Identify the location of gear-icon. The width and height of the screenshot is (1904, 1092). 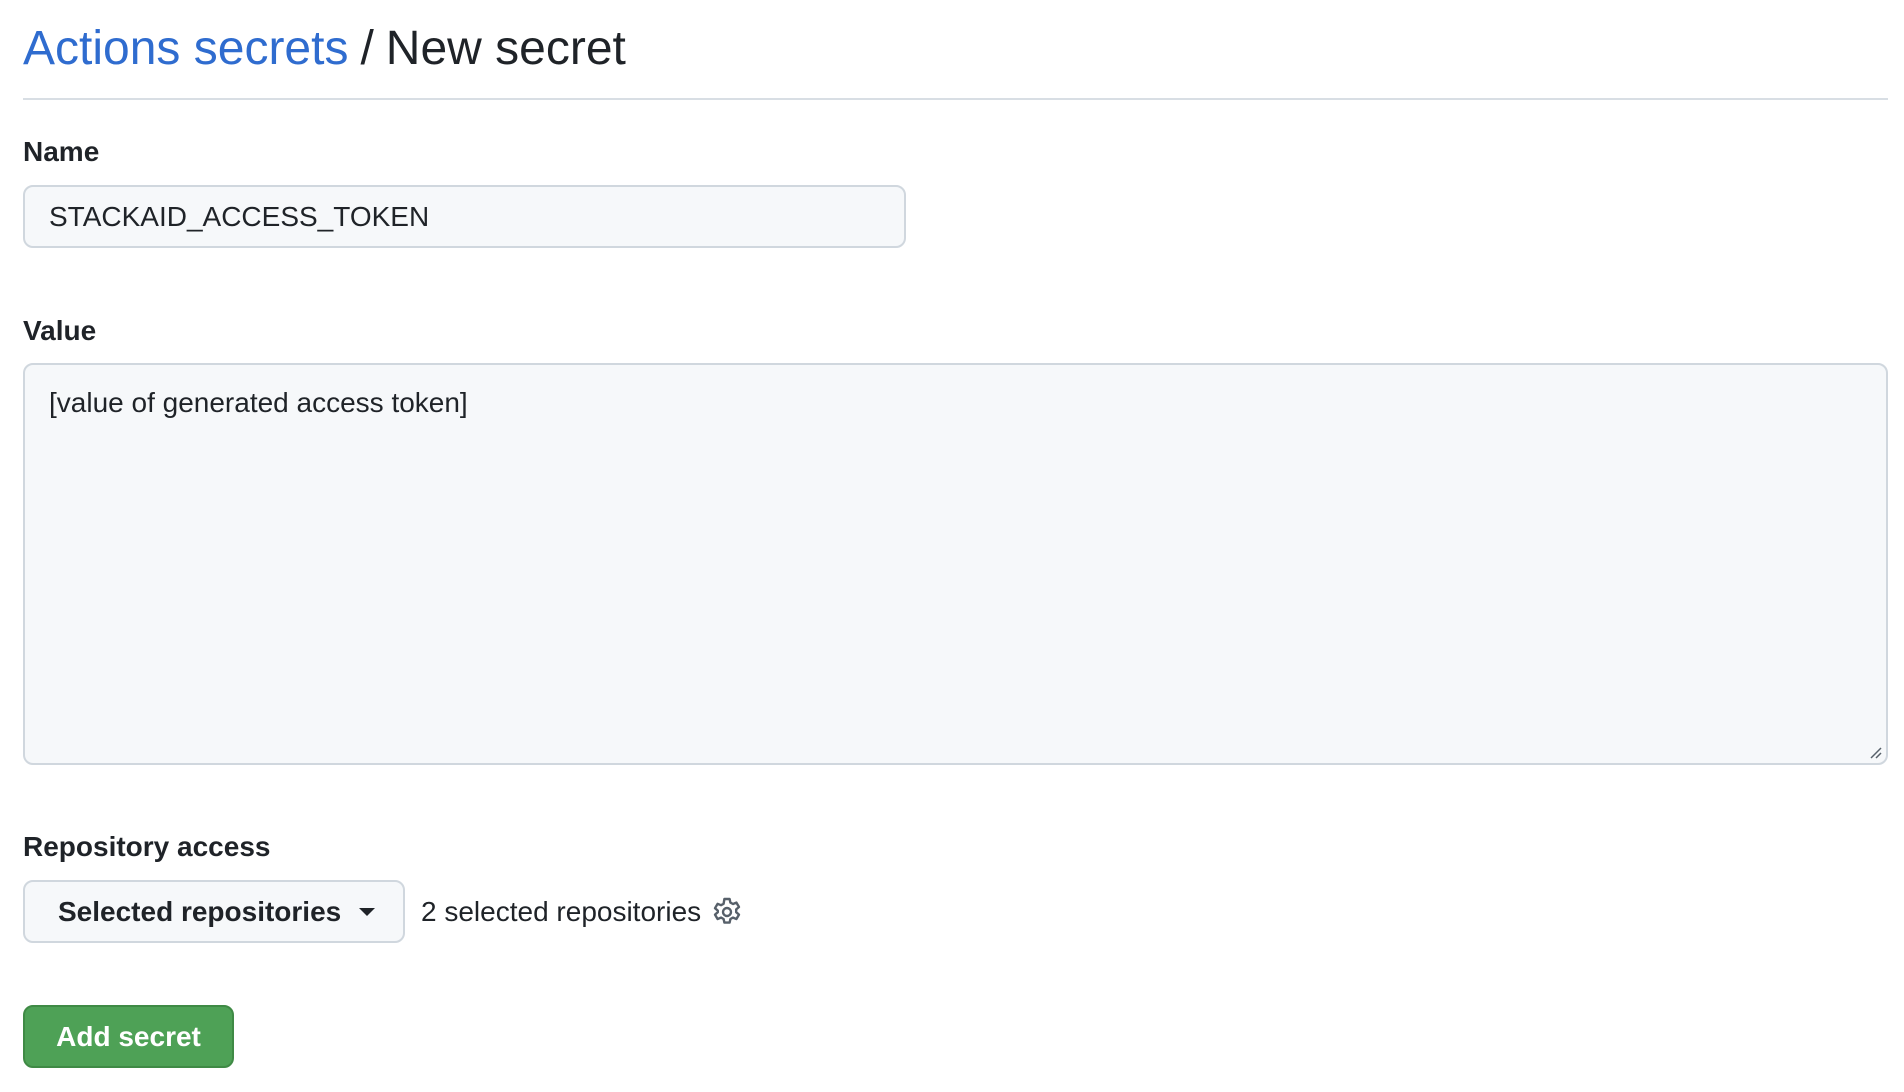
(727, 912).